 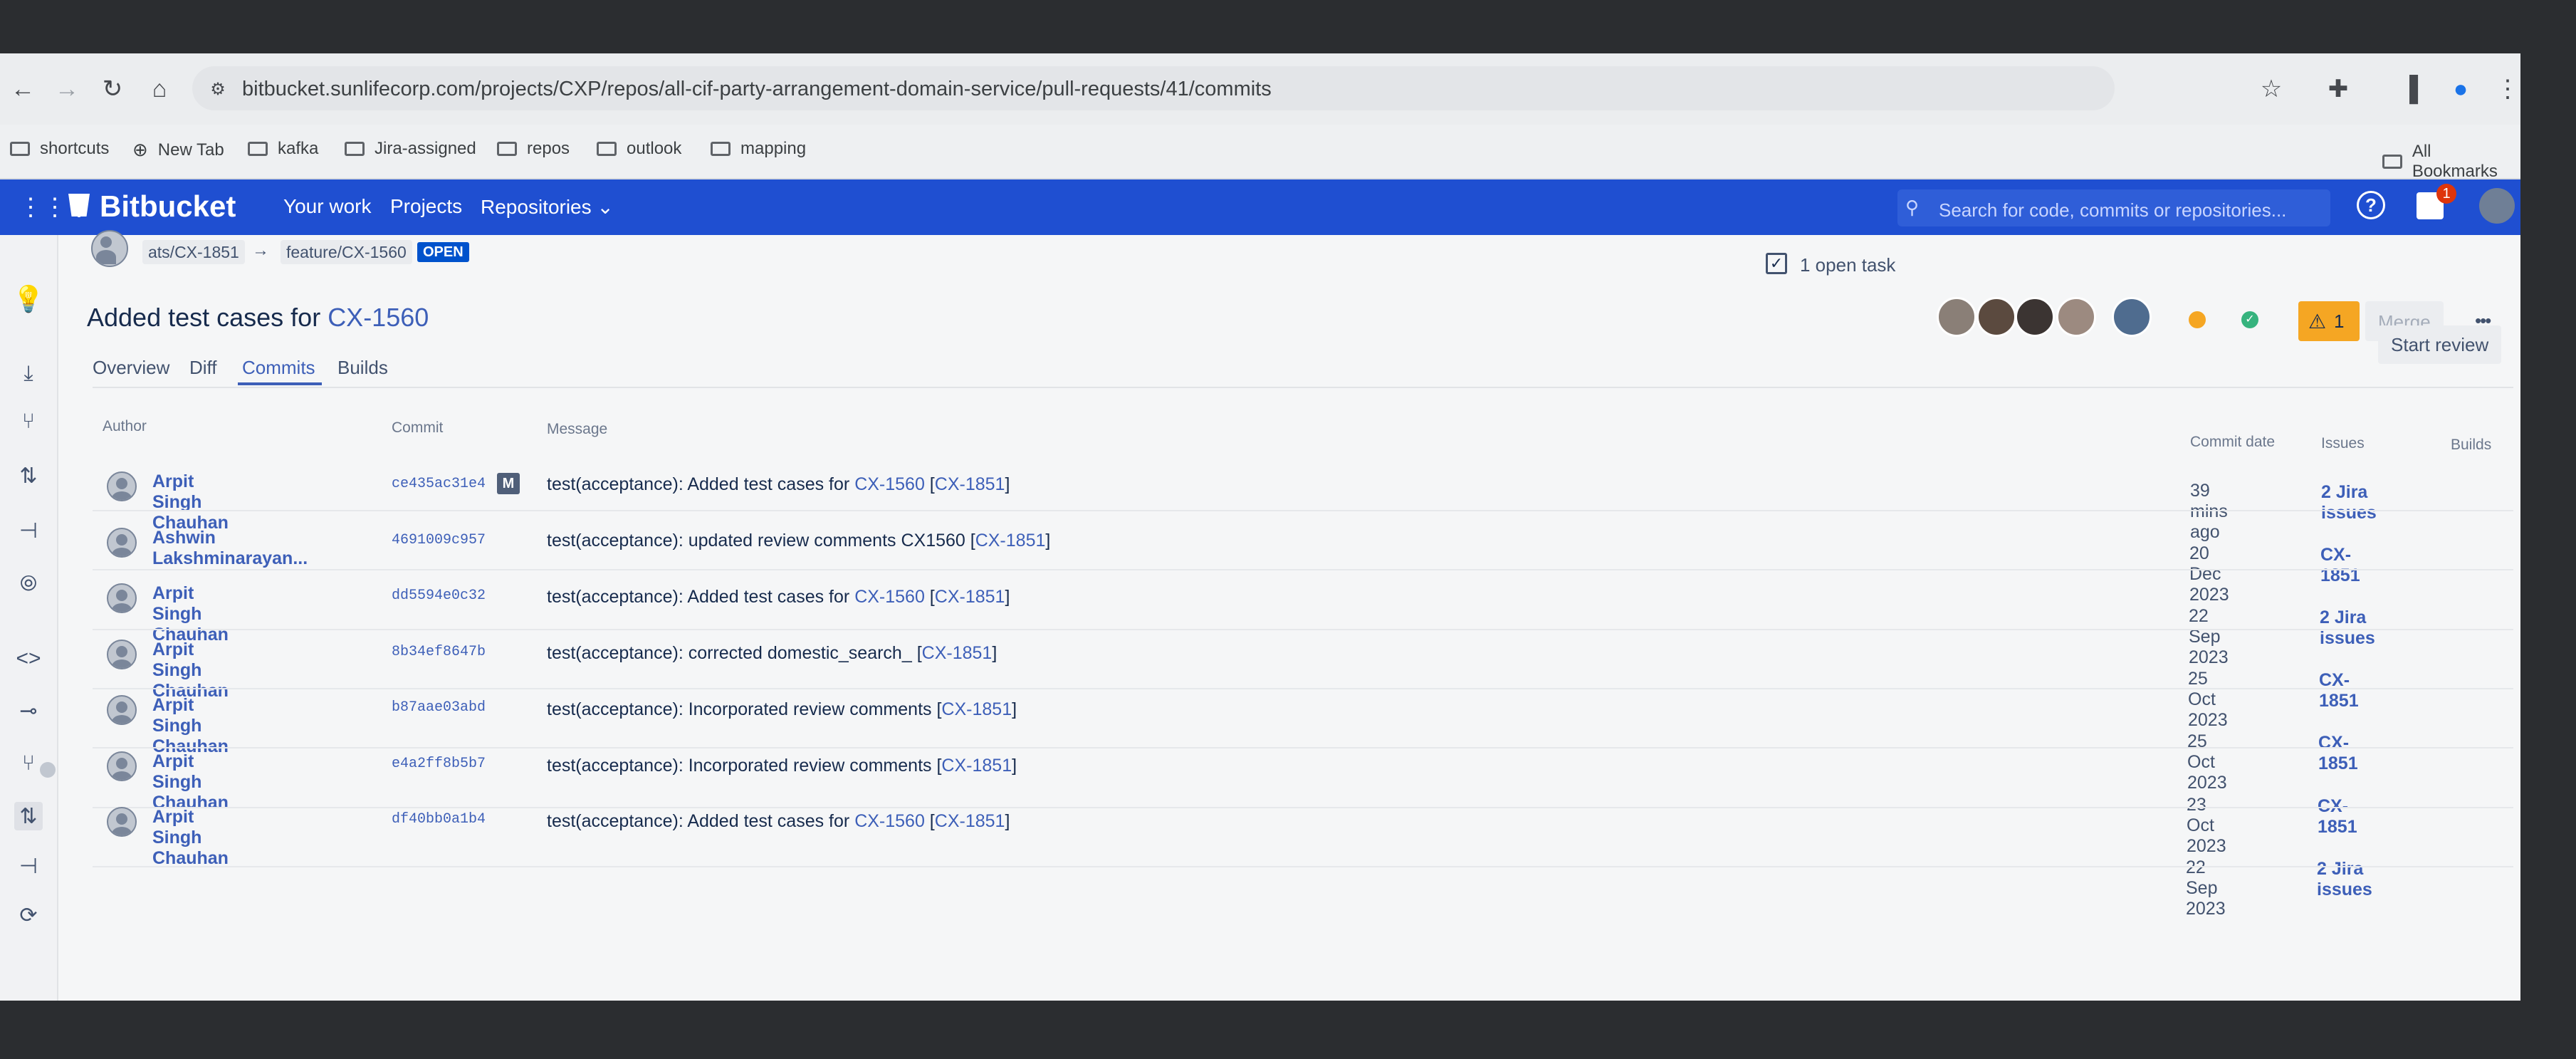 What do you see at coordinates (2338, 89) in the screenshot?
I see `extensions-icon: ✚` at bounding box center [2338, 89].